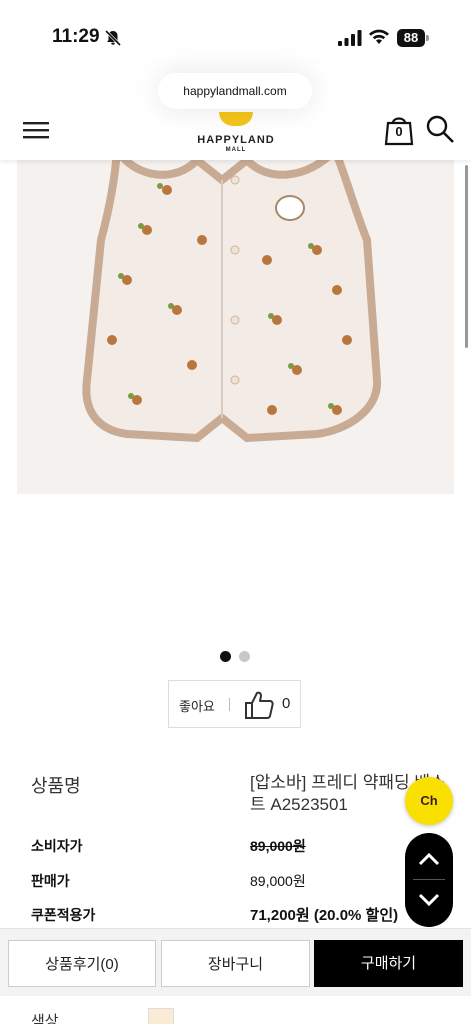 This screenshot has width=471, height=1024. I want to click on color-label: 색상, so click(45, 1018).